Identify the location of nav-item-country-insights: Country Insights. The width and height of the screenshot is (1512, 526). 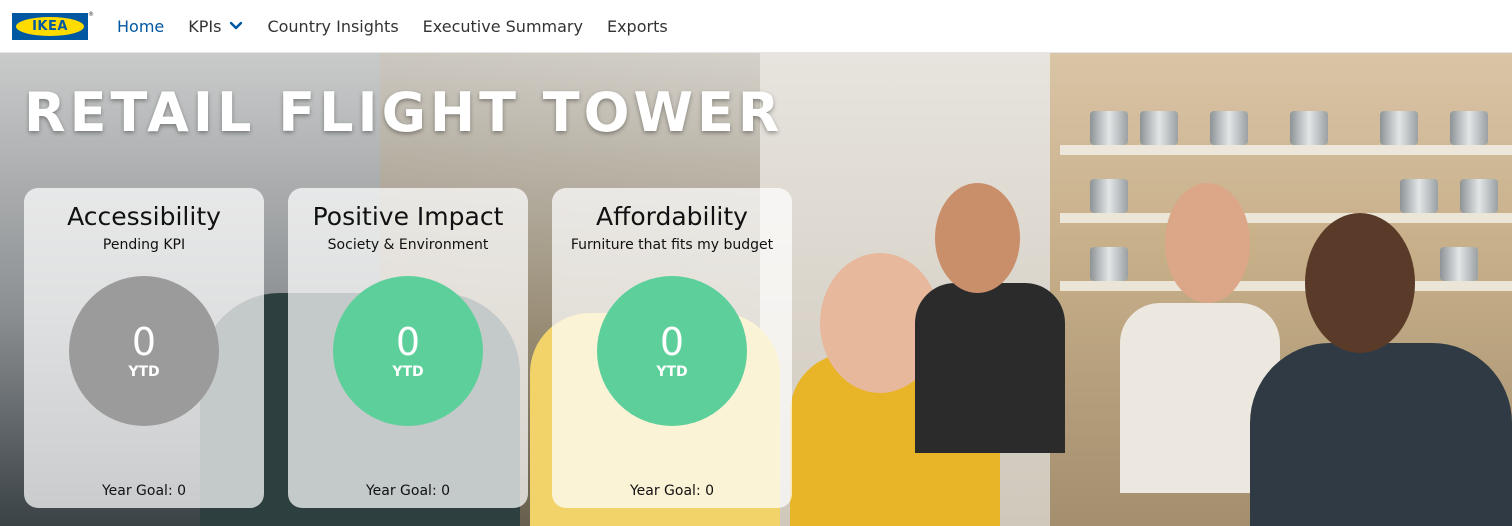
(332, 26).